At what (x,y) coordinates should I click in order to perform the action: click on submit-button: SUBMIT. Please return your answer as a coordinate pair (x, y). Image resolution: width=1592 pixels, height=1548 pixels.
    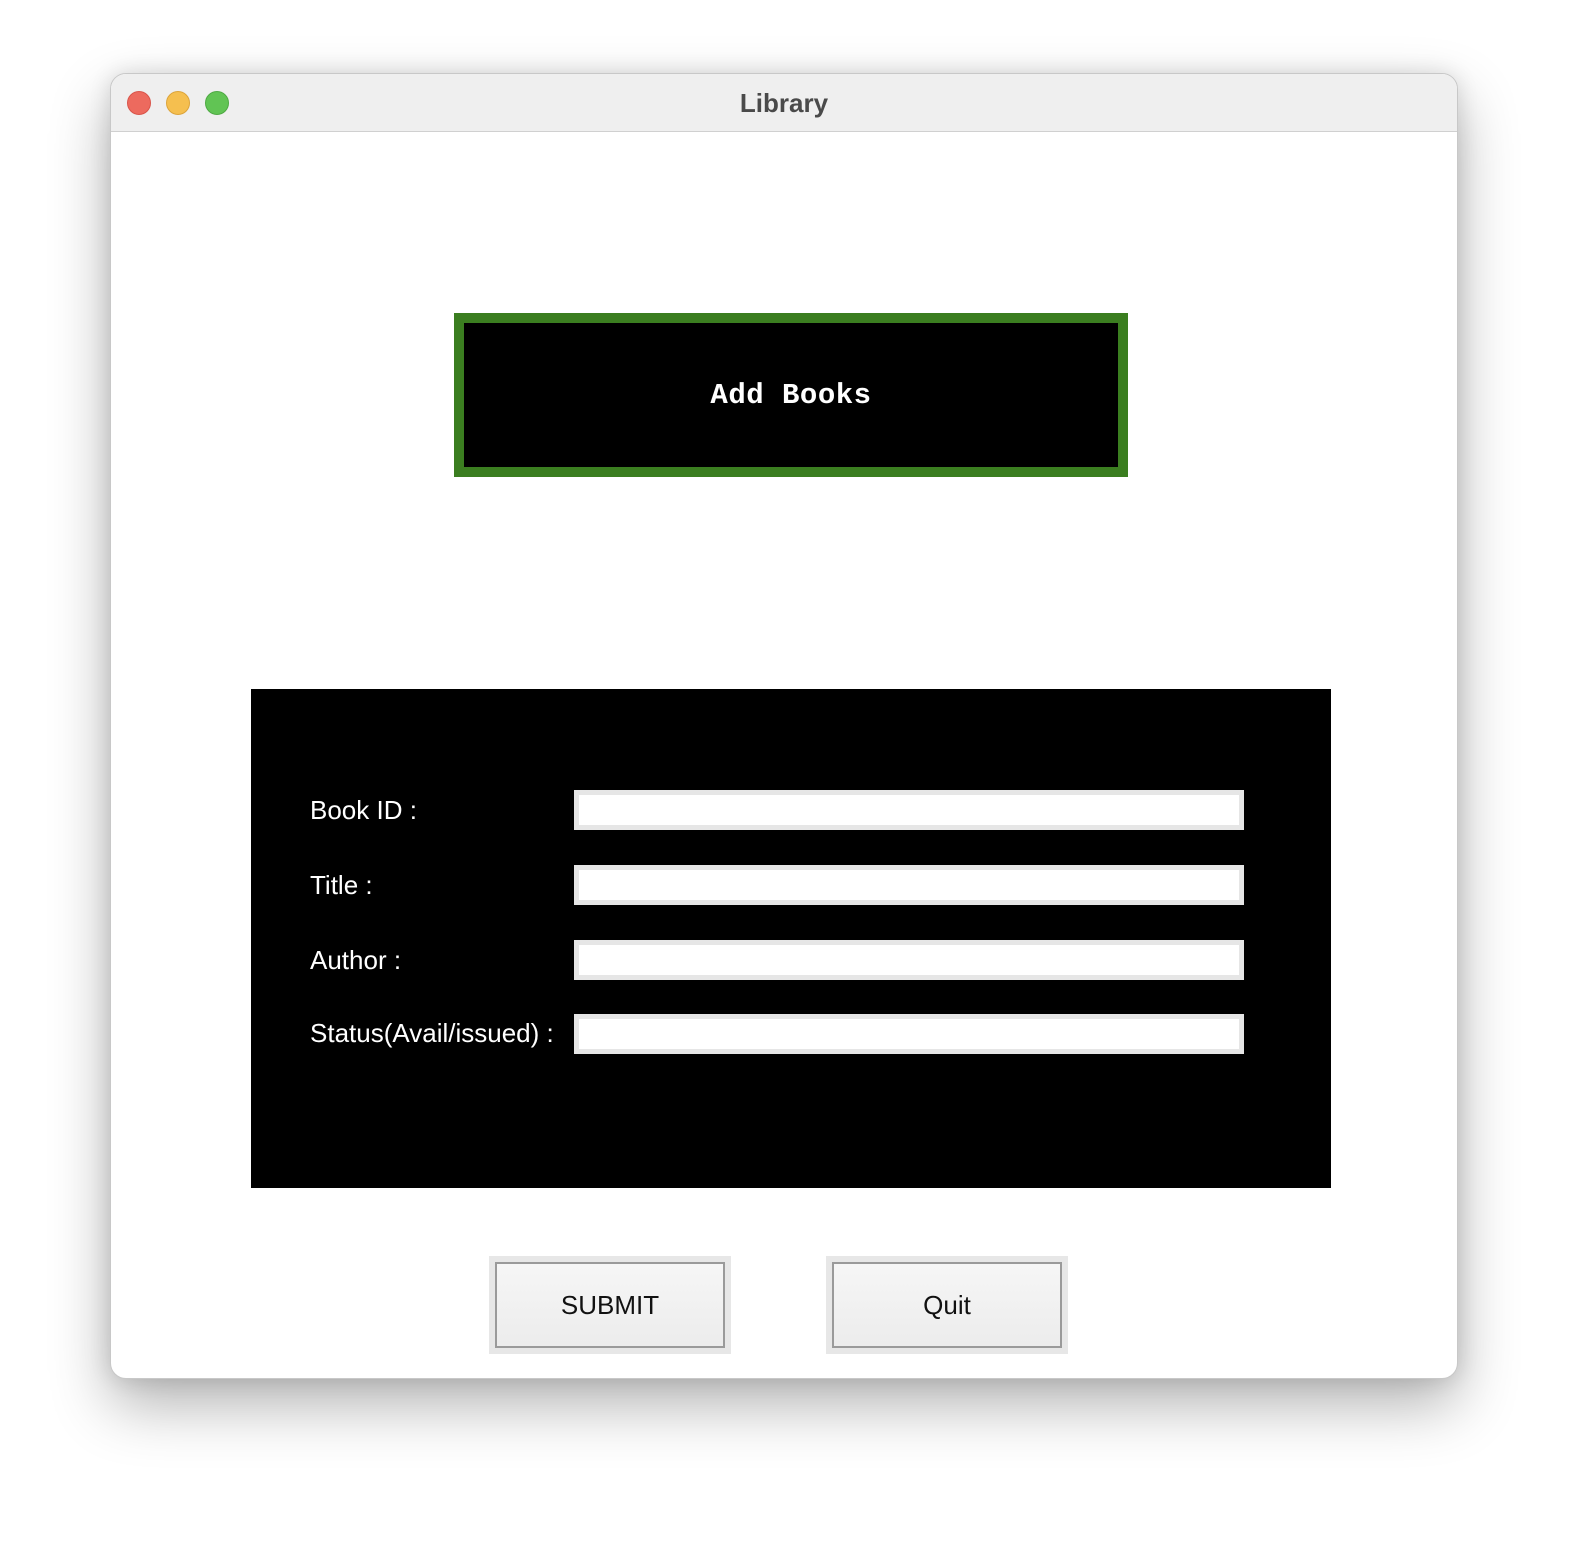
    Looking at the image, I should click on (610, 1305).